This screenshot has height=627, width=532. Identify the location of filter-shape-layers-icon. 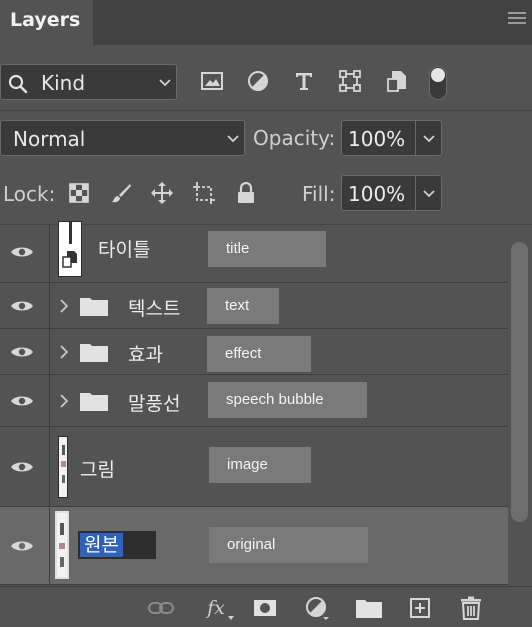
(350, 81).